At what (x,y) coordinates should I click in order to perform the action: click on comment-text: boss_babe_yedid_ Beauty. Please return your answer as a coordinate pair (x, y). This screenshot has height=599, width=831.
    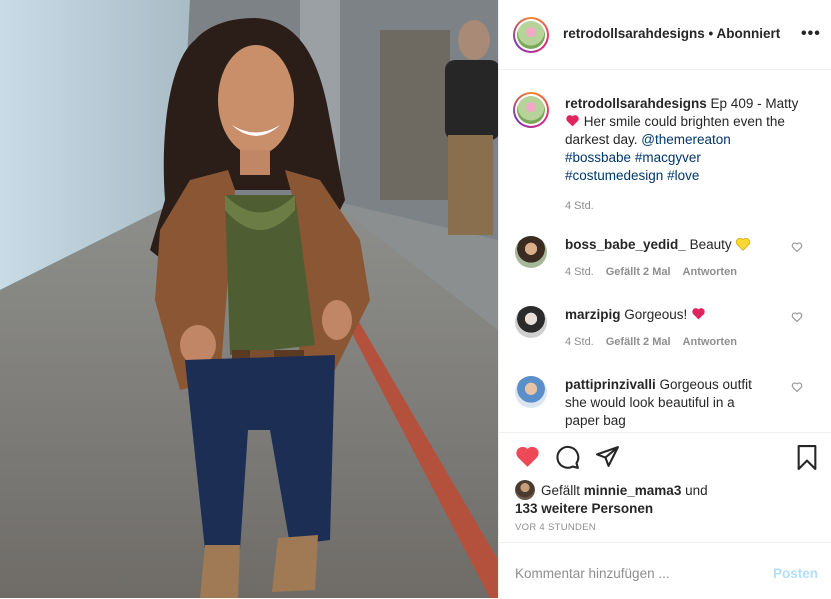
    Looking at the image, I should click on (667, 245).